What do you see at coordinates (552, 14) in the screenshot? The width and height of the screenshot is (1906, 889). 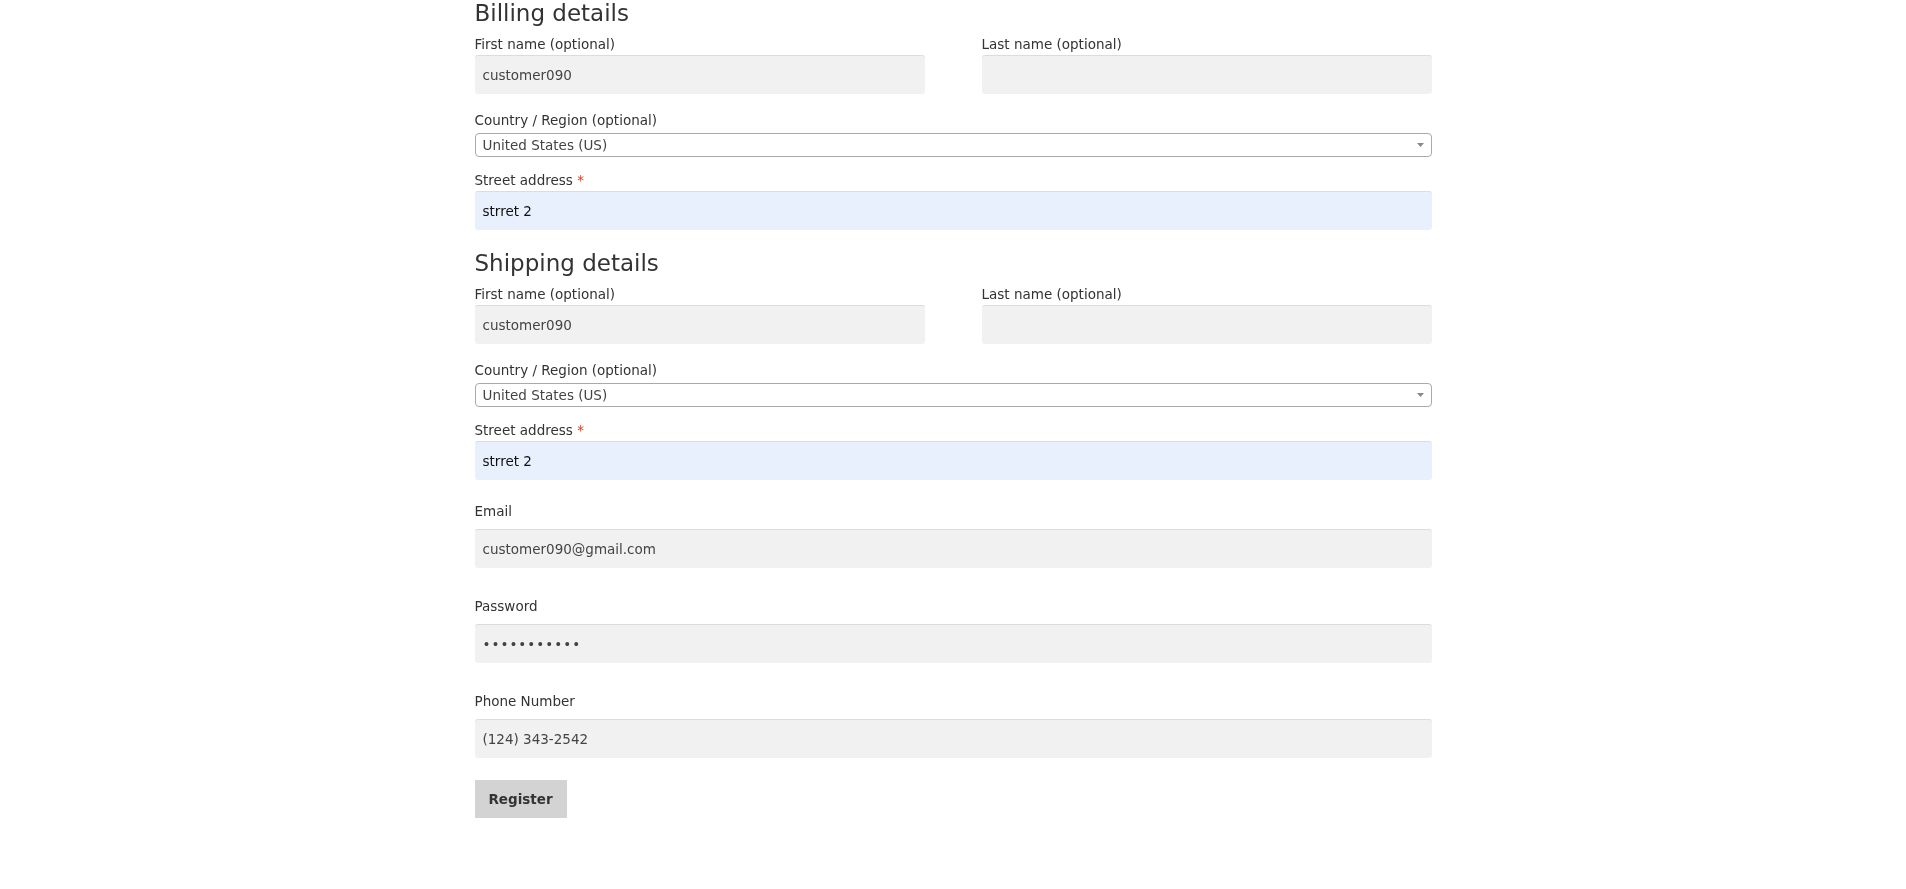 I see `section-heading: Billing details` at bounding box center [552, 14].